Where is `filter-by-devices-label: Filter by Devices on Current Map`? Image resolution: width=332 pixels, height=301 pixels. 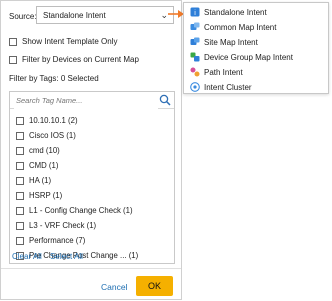 filter-by-devices-label: Filter by Devices on Current Map is located at coordinates (80, 59).